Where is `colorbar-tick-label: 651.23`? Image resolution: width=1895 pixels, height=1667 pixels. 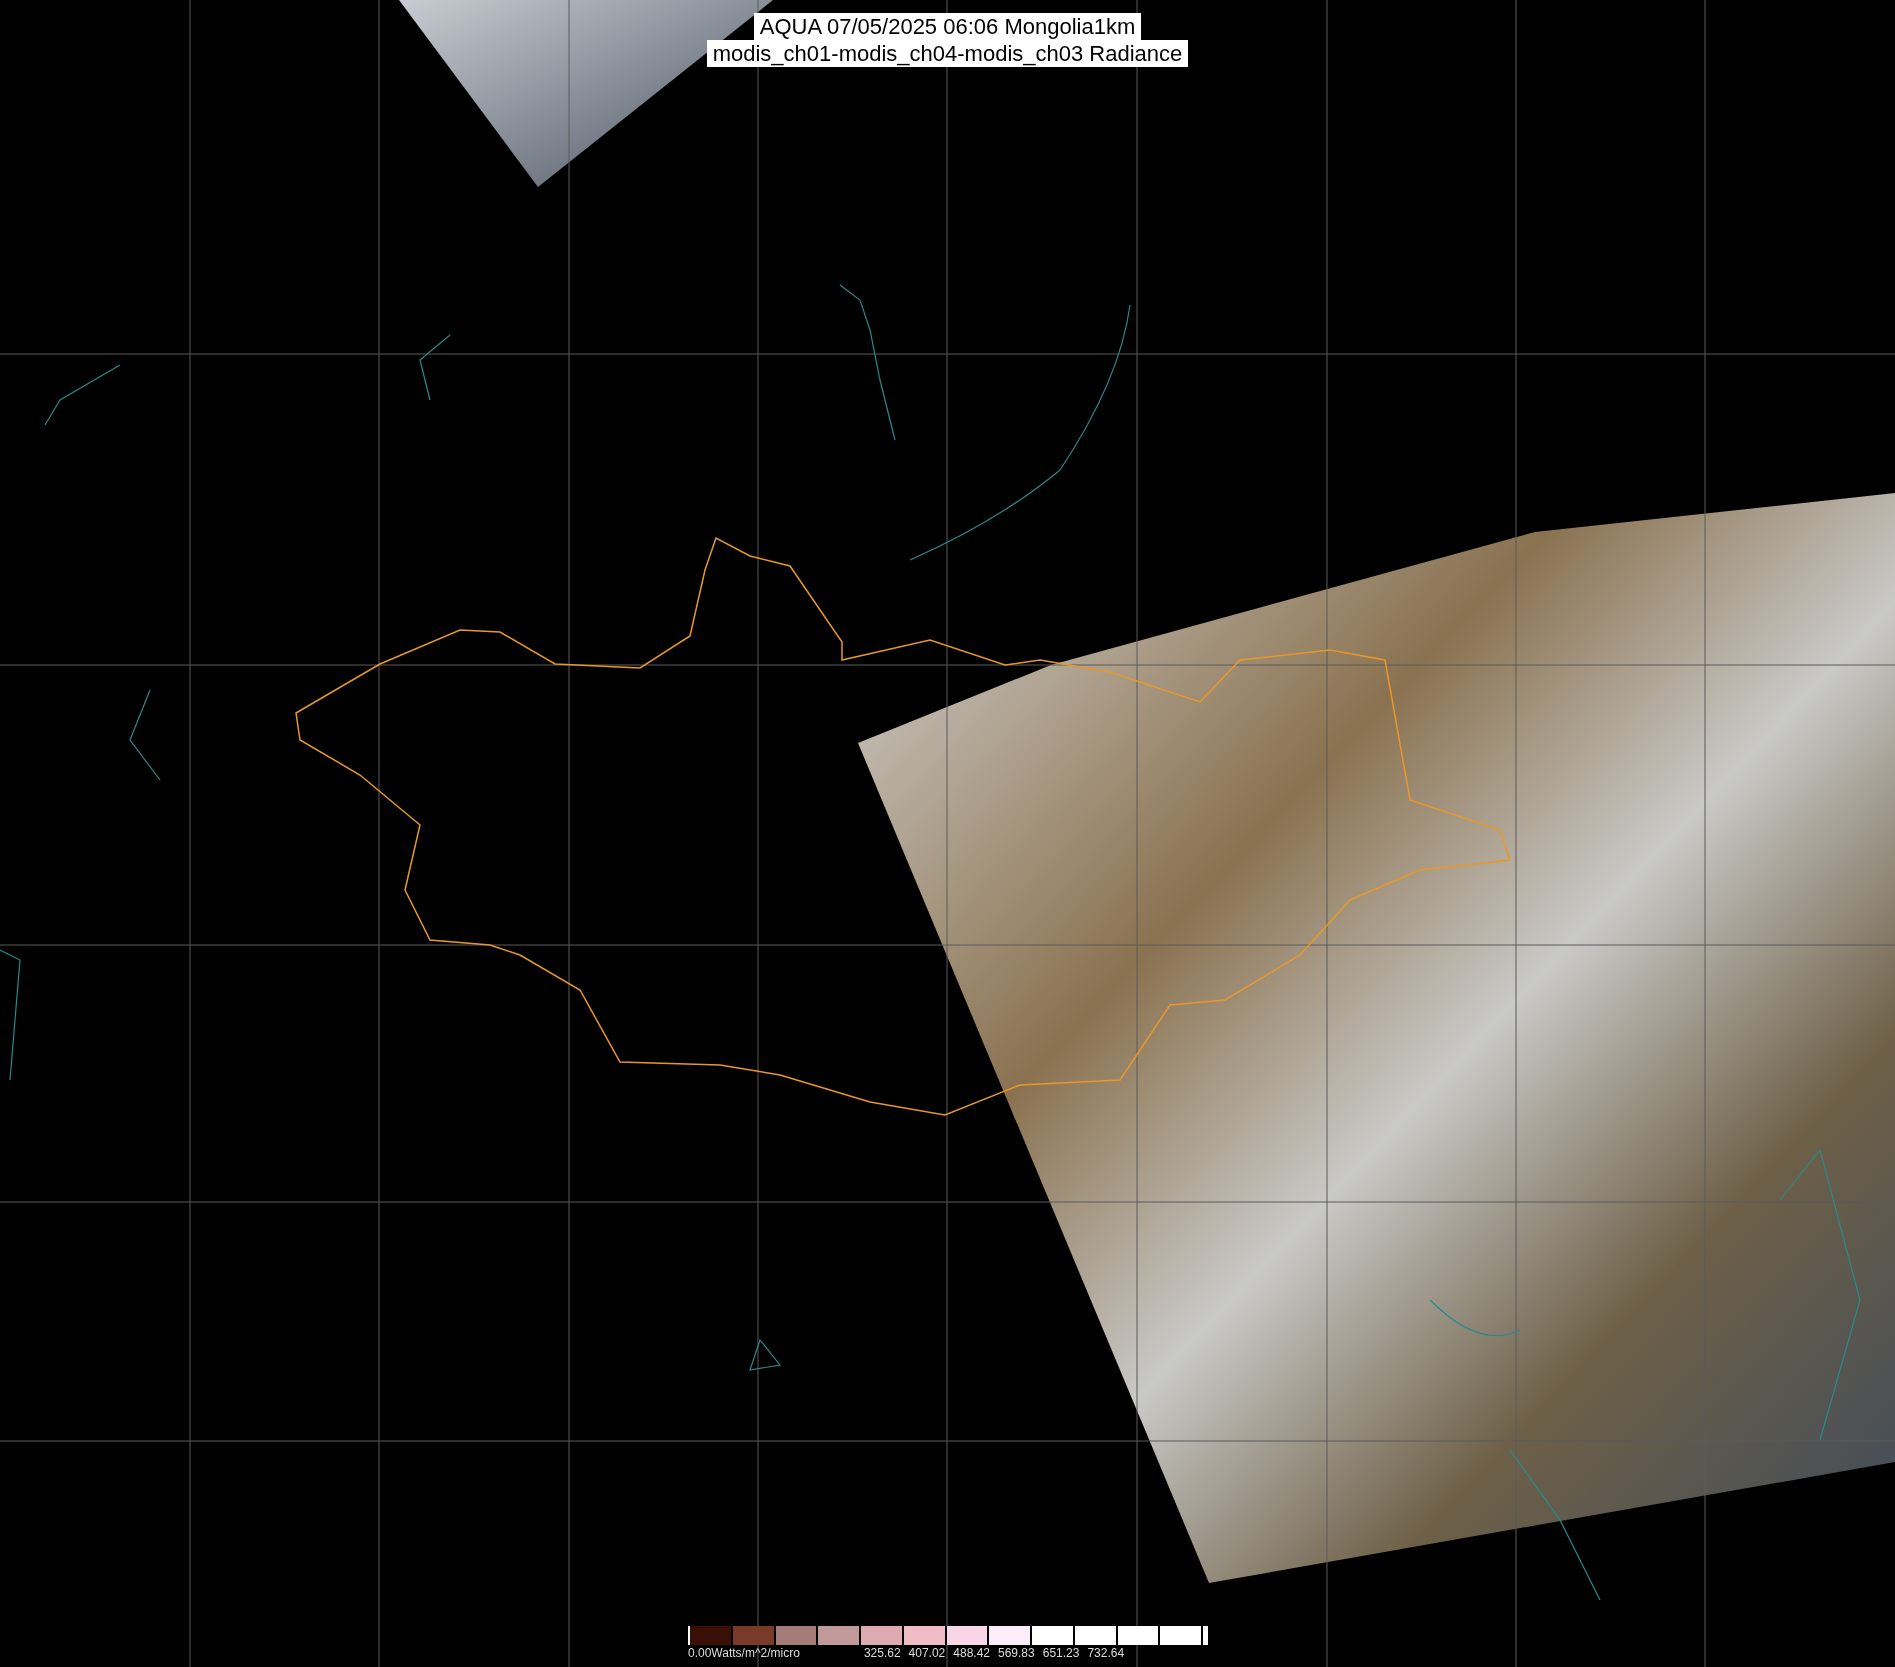 colorbar-tick-label: 651.23 is located at coordinates (1061, 1653).